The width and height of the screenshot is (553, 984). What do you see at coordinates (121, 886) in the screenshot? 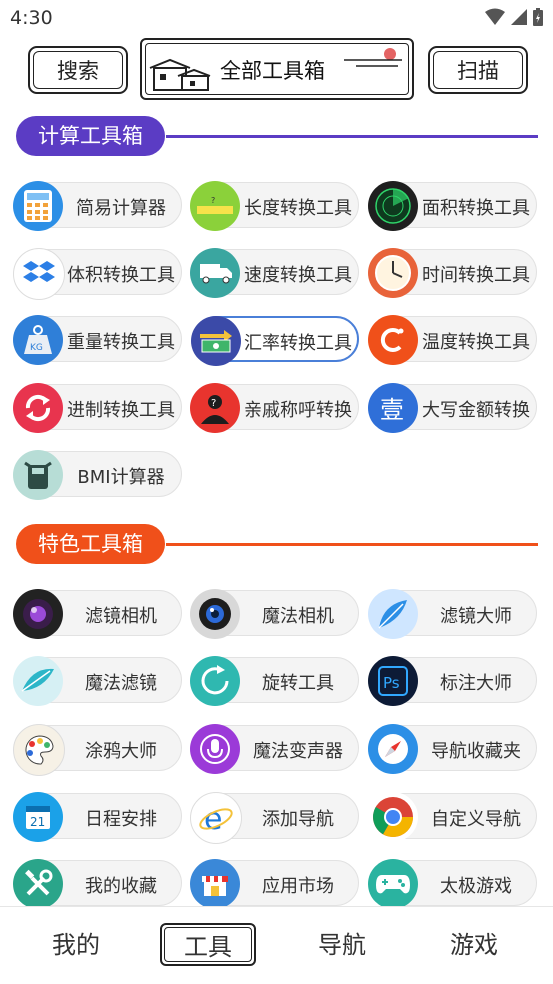
I see `tool-label: 我的收藏` at bounding box center [121, 886].